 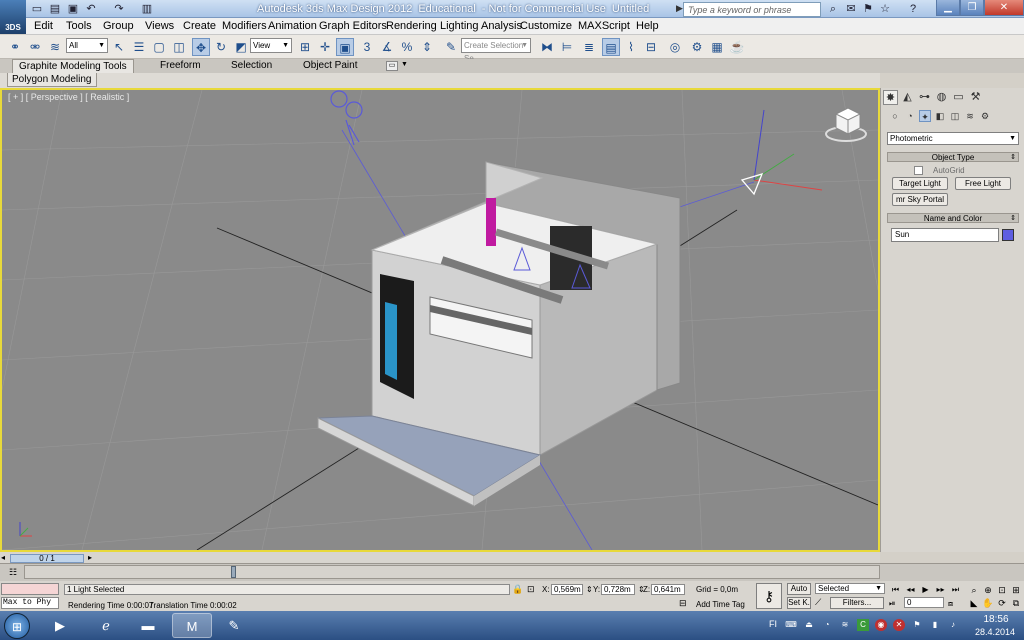 What do you see at coordinates (720, 604) in the screenshot?
I see `add-time-tag: Add Time Tag` at bounding box center [720, 604].